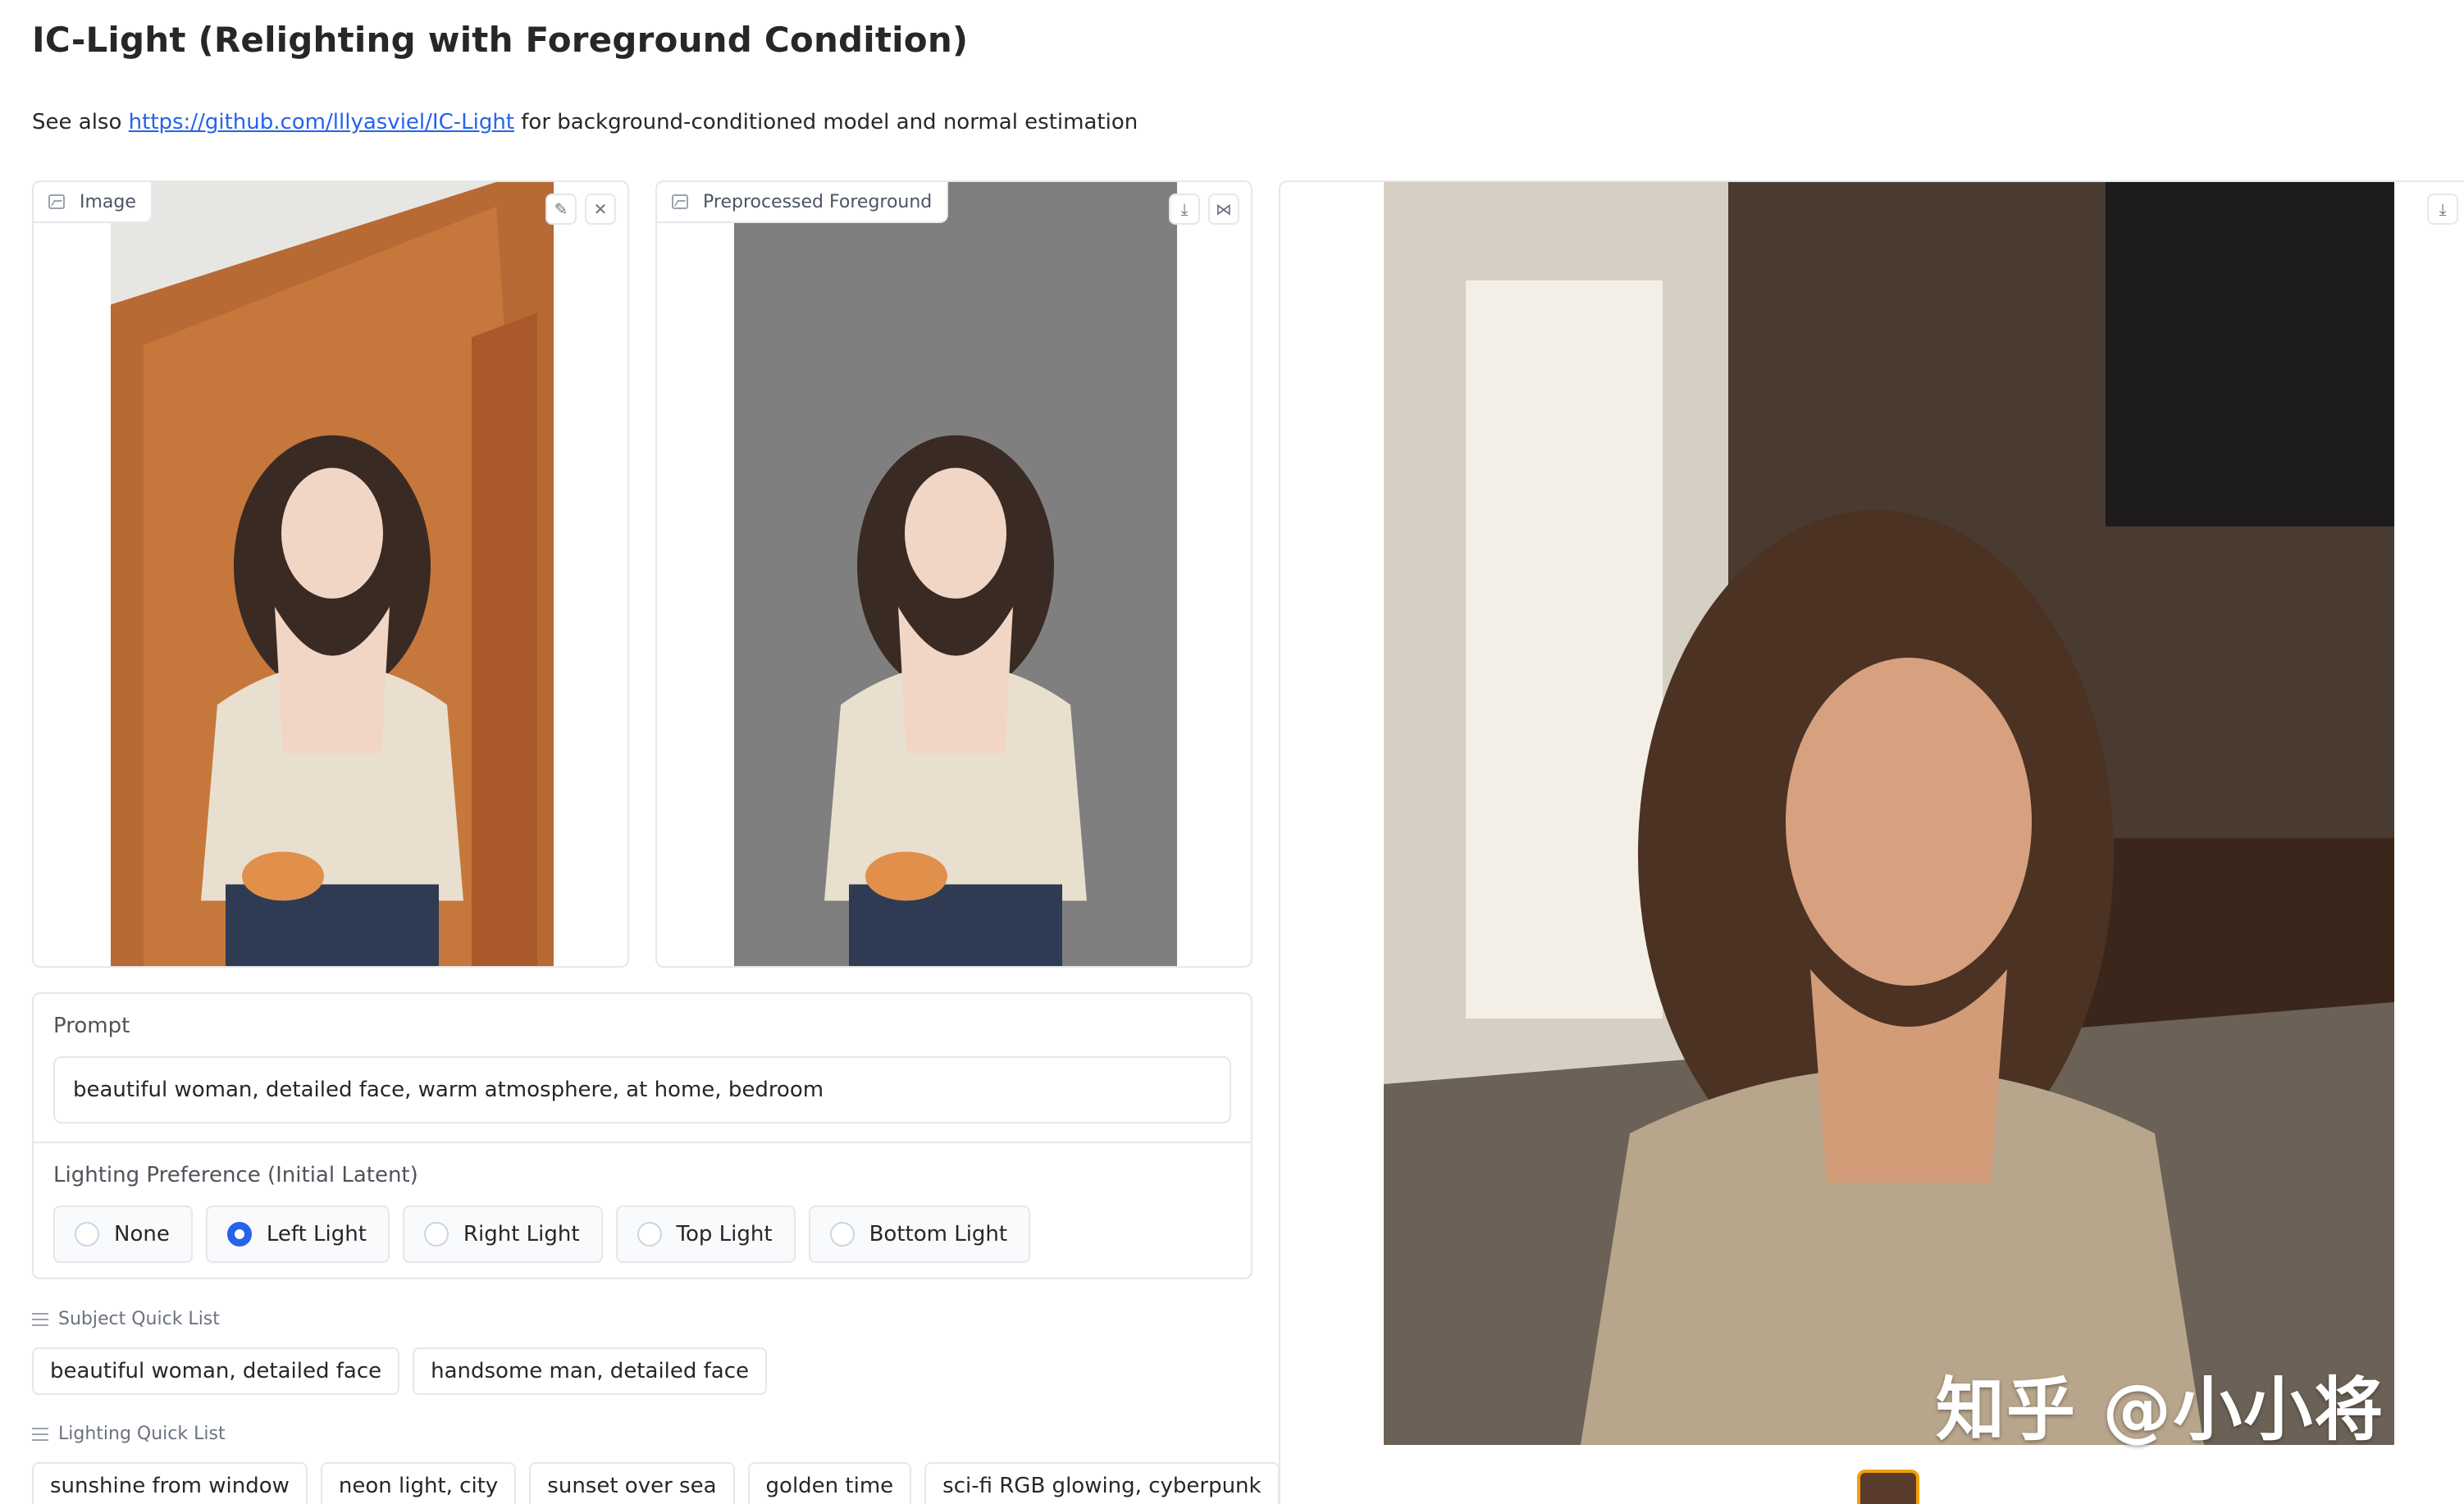 Image resolution: width=2464 pixels, height=1504 pixels. I want to click on lighting-quick-list-label: Lighting Quick List, so click(142, 1434).